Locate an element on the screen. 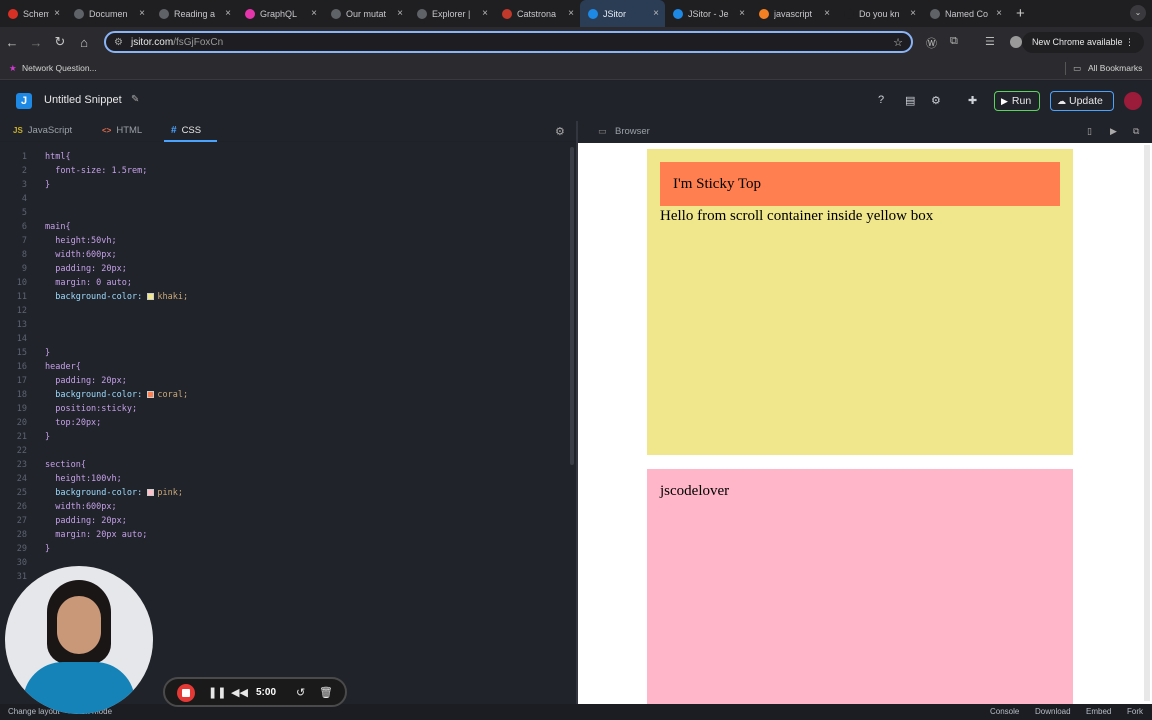  stop-recording-button is located at coordinates (186, 693).